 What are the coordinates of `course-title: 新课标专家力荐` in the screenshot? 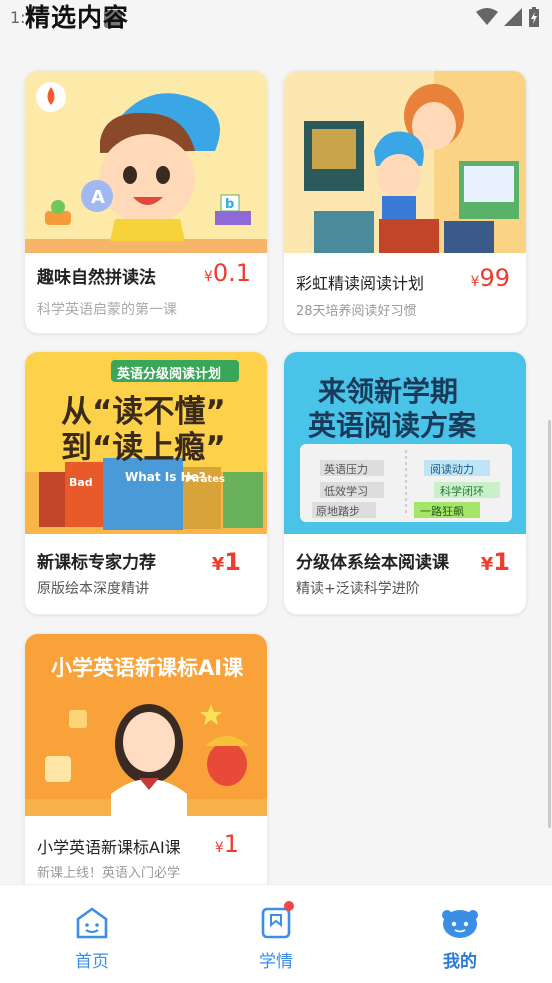 It's located at (96, 563).